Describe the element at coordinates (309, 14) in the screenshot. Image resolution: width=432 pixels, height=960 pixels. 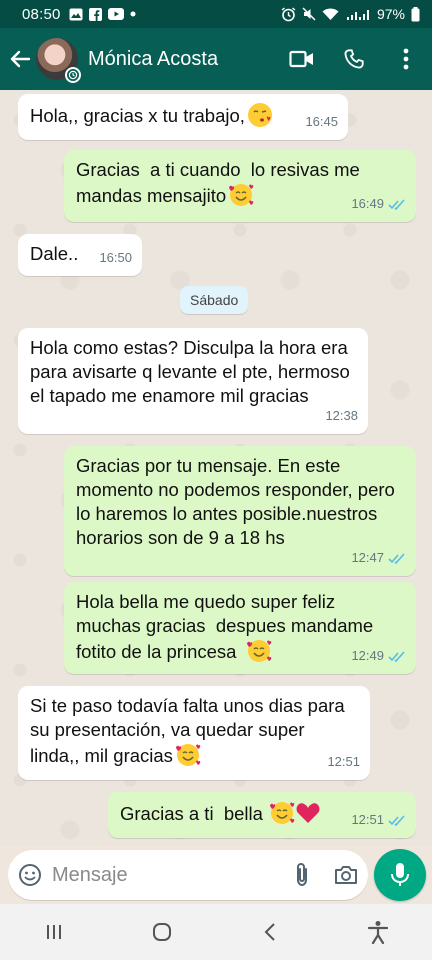
I see `mute-icon` at that location.